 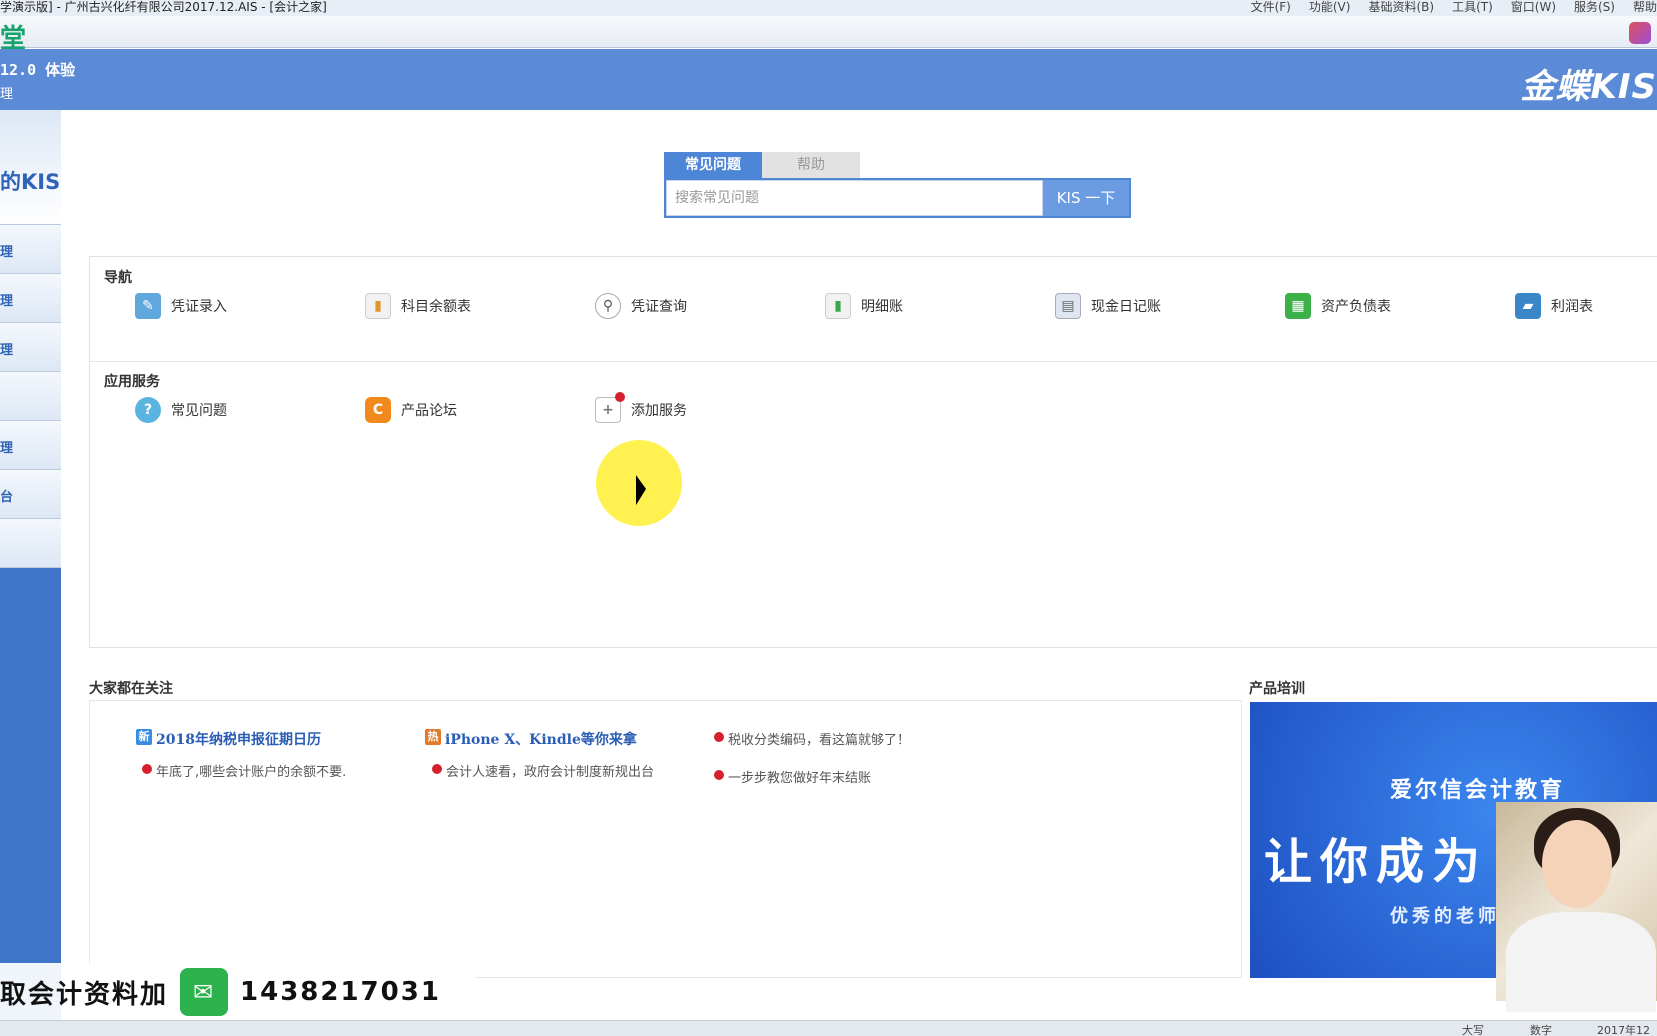 What do you see at coordinates (144, 737) in the screenshot?
I see `new-badge-icon: 新` at bounding box center [144, 737].